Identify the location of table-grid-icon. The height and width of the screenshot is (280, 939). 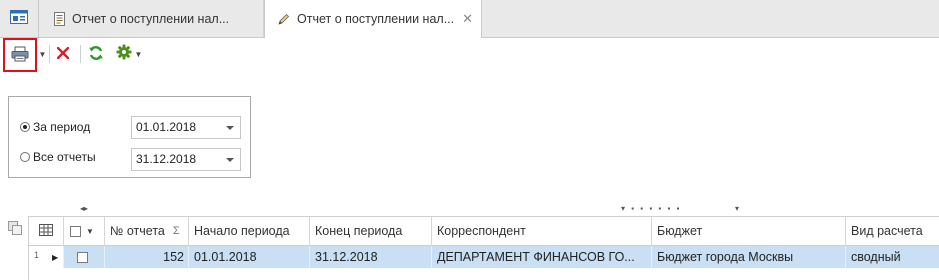
(46, 231).